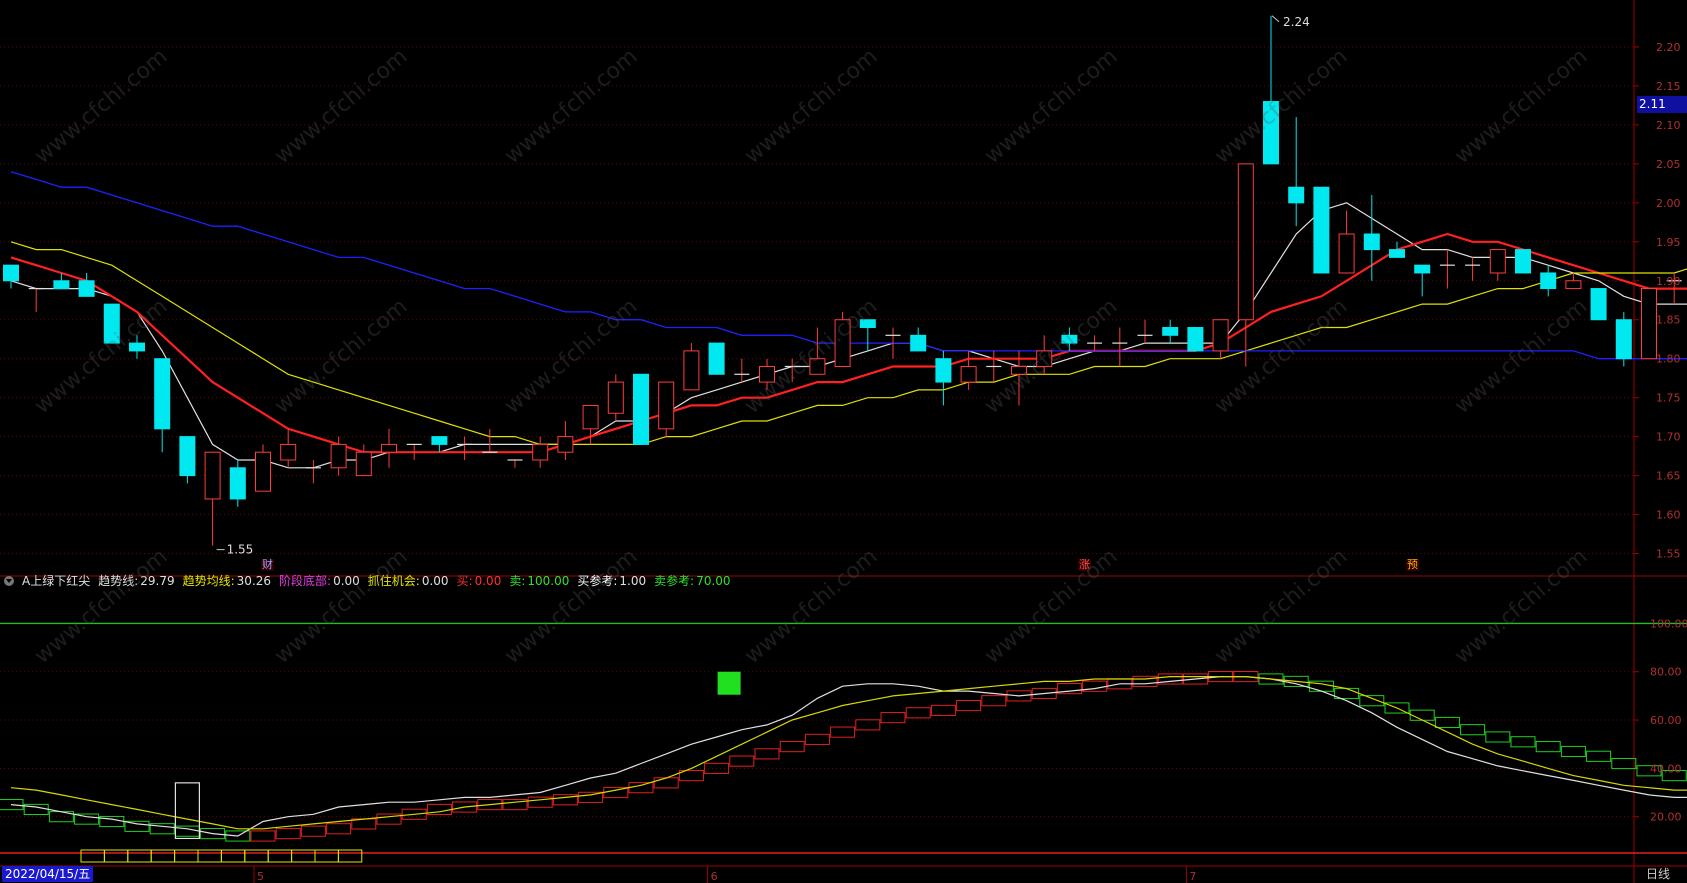 This screenshot has width=1687, height=883. What do you see at coordinates (714, 876) in the screenshot?
I see `x-tick-label: 6` at bounding box center [714, 876].